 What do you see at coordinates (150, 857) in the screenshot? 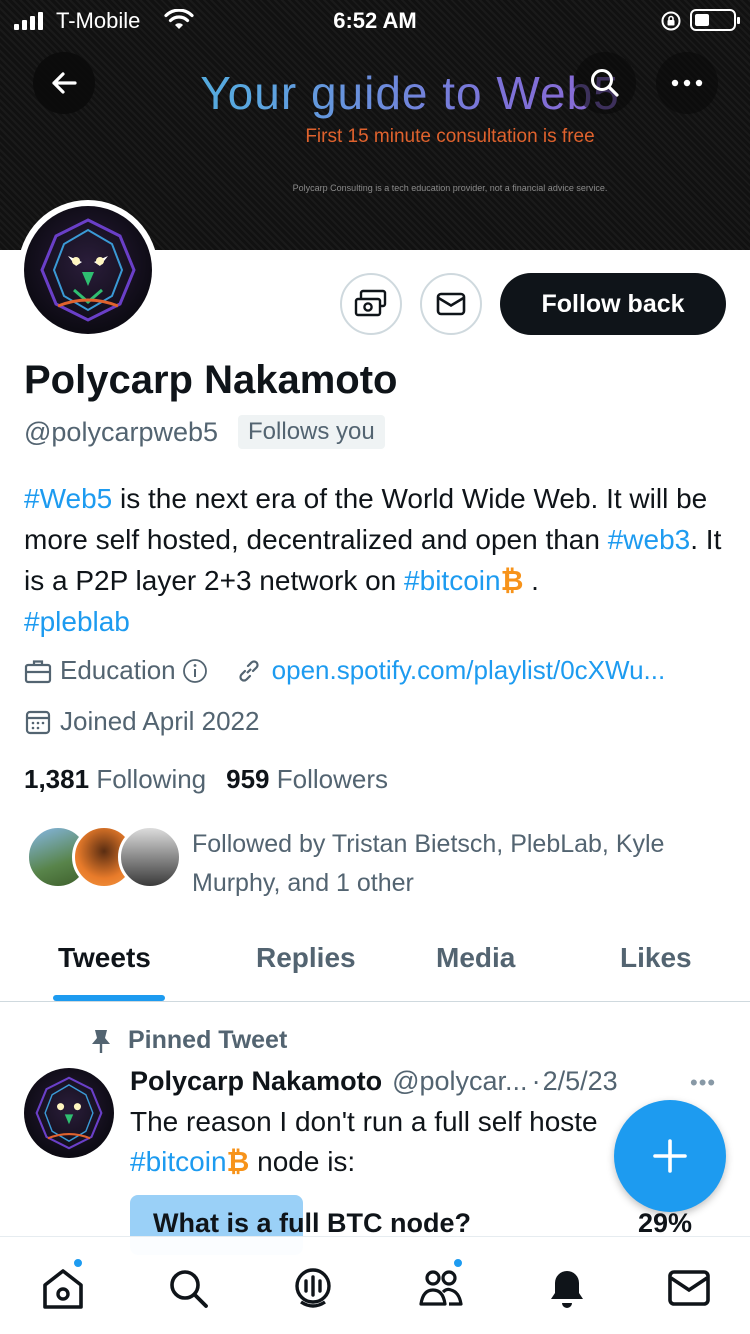
I see `avatar` at bounding box center [150, 857].